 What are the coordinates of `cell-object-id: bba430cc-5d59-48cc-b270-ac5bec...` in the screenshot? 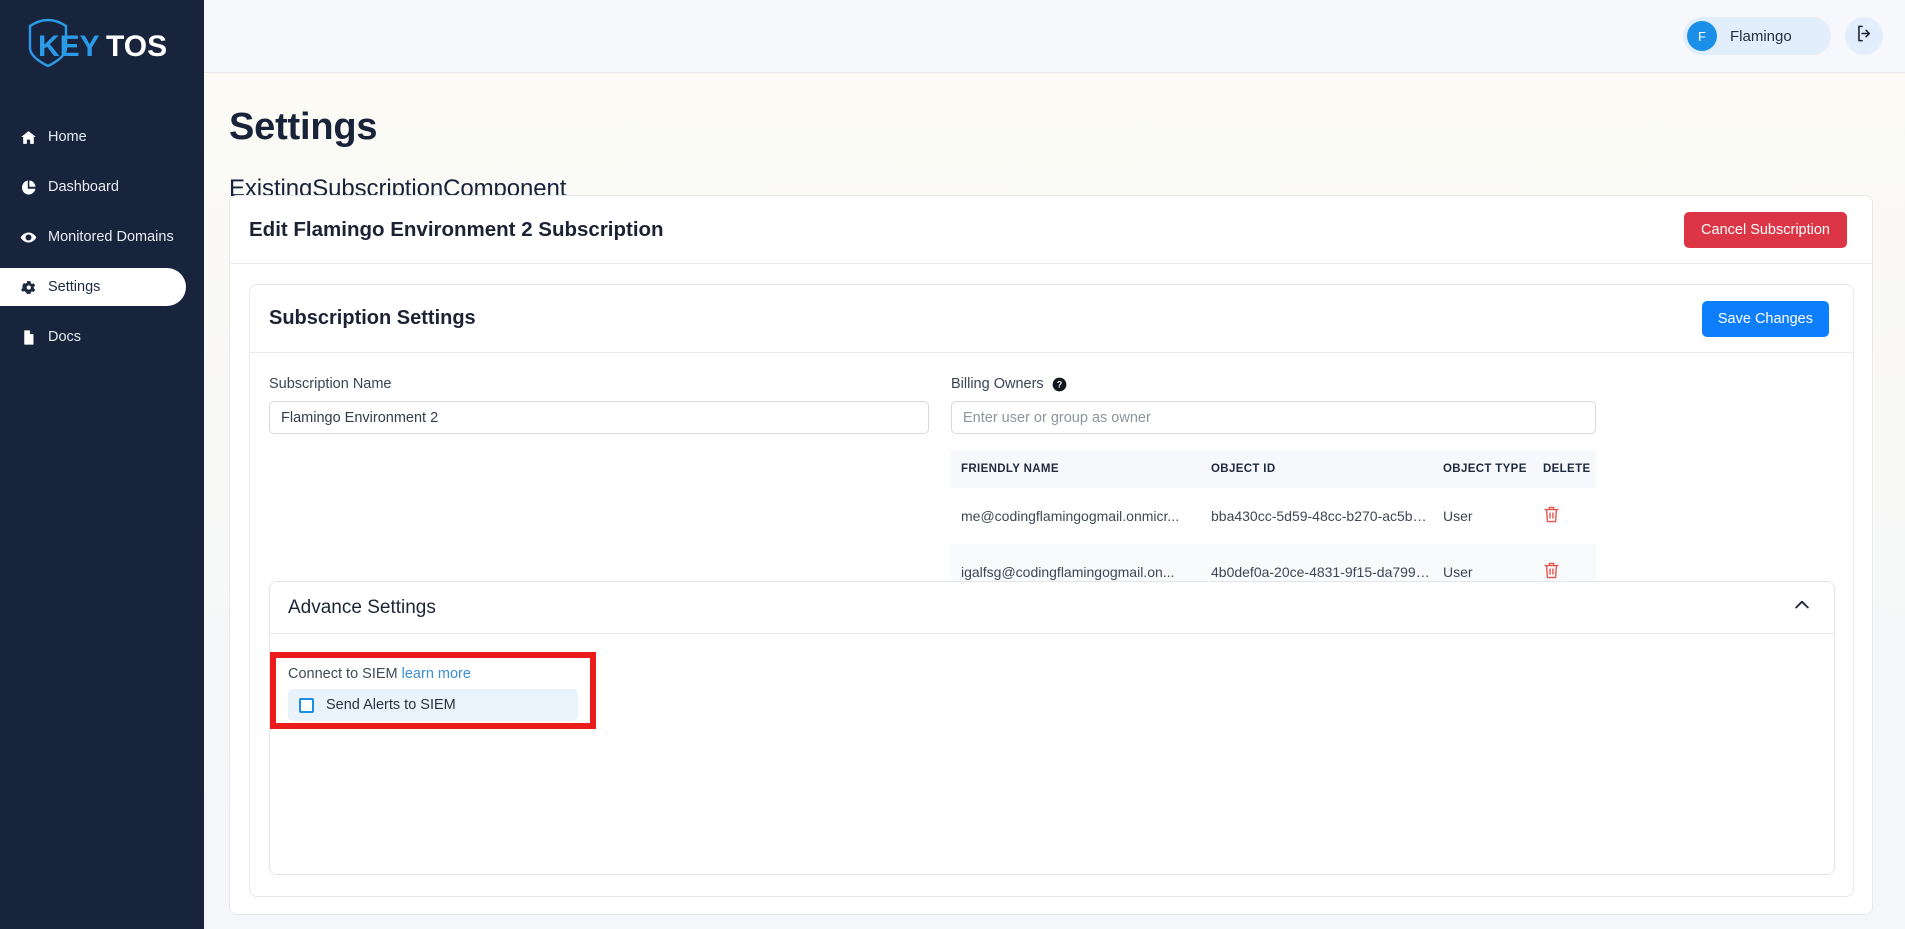 It's located at (1322, 516).